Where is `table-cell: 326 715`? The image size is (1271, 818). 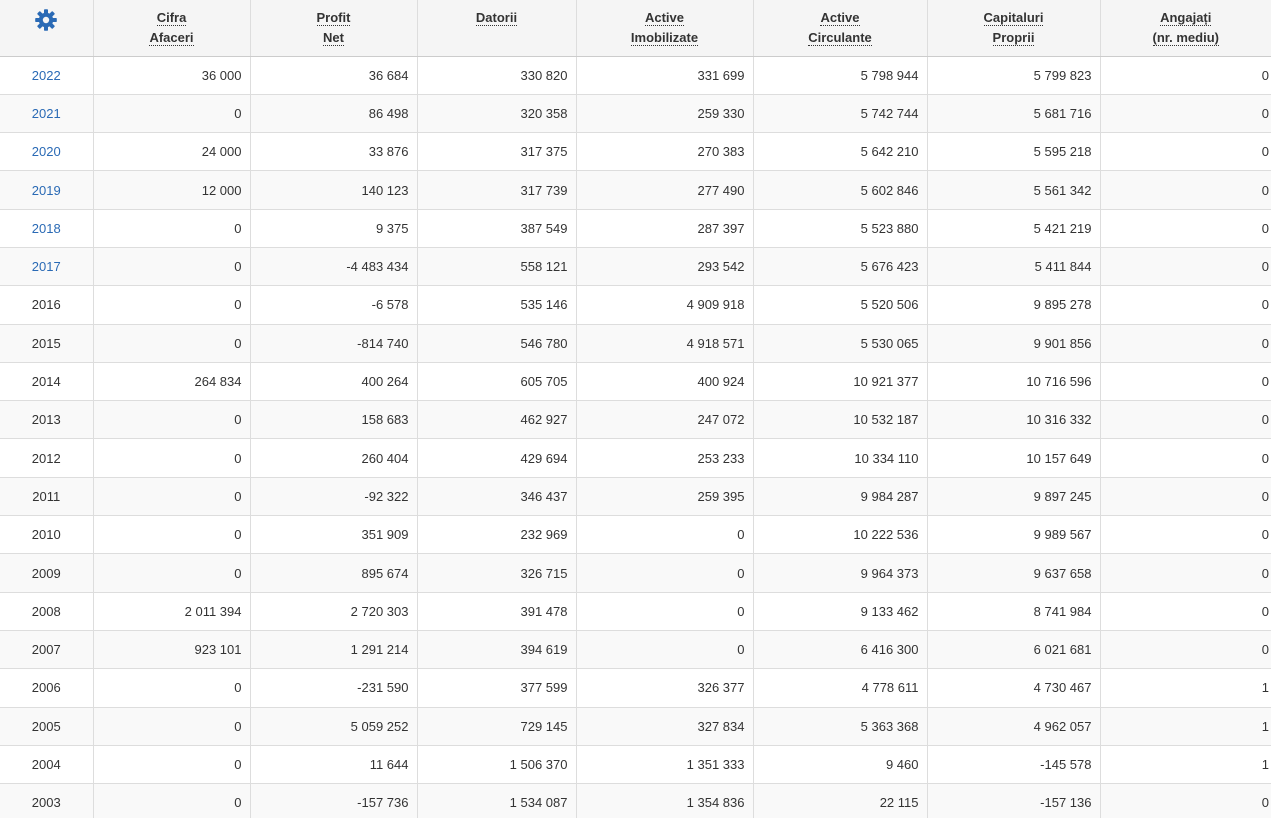 table-cell: 326 715 is located at coordinates (497, 573).